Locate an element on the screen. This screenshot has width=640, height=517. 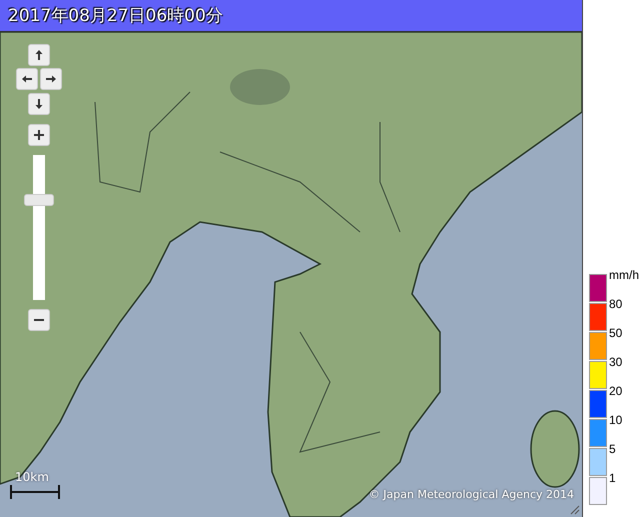
scale-label: 10km is located at coordinates (32, 477).